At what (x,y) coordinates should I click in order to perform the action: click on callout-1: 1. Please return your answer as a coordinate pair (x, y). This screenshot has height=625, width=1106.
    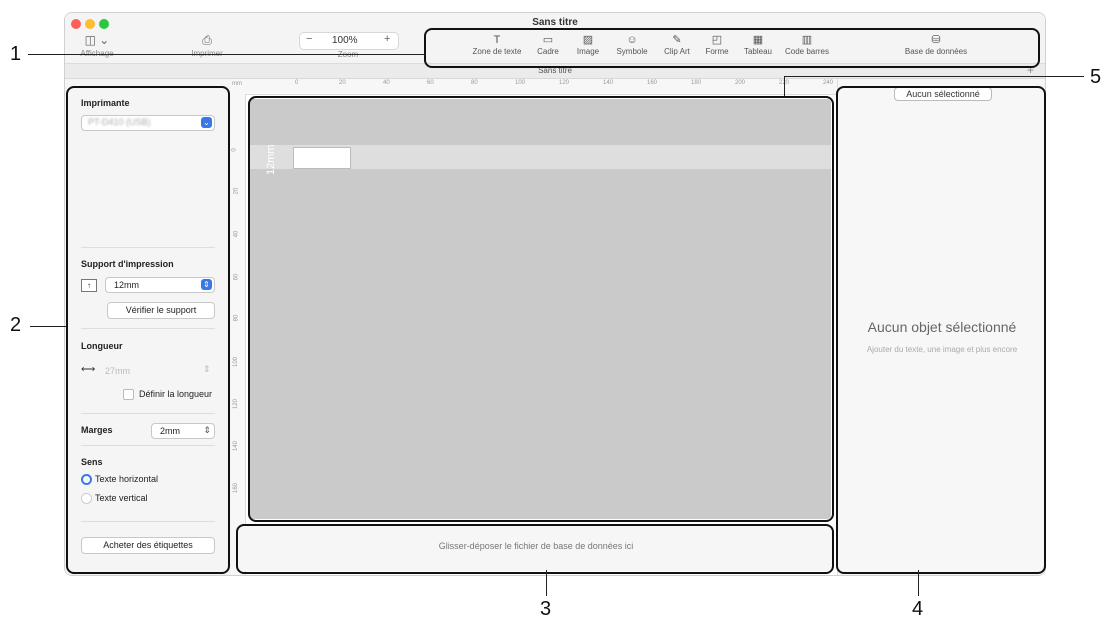
    Looking at the image, I should click on (16, 54).